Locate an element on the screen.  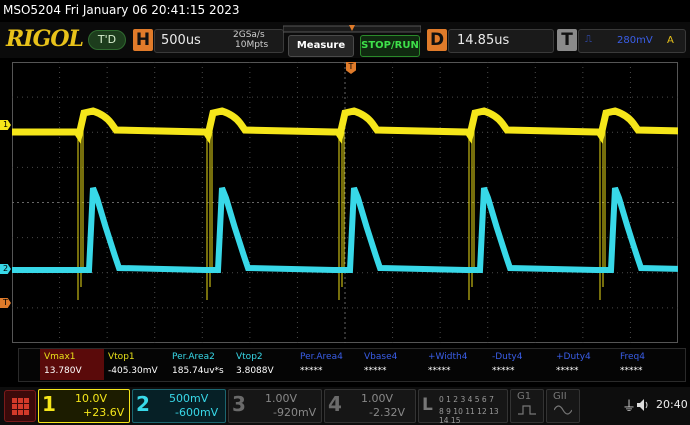
measurement-label: Per.Area2 is located at coordinates (193, 357).